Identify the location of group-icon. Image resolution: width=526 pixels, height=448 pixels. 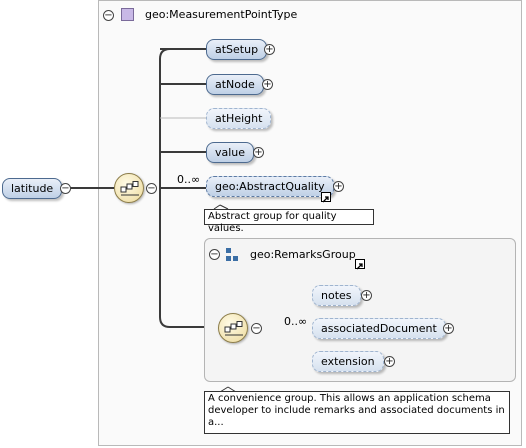
(233, 255).